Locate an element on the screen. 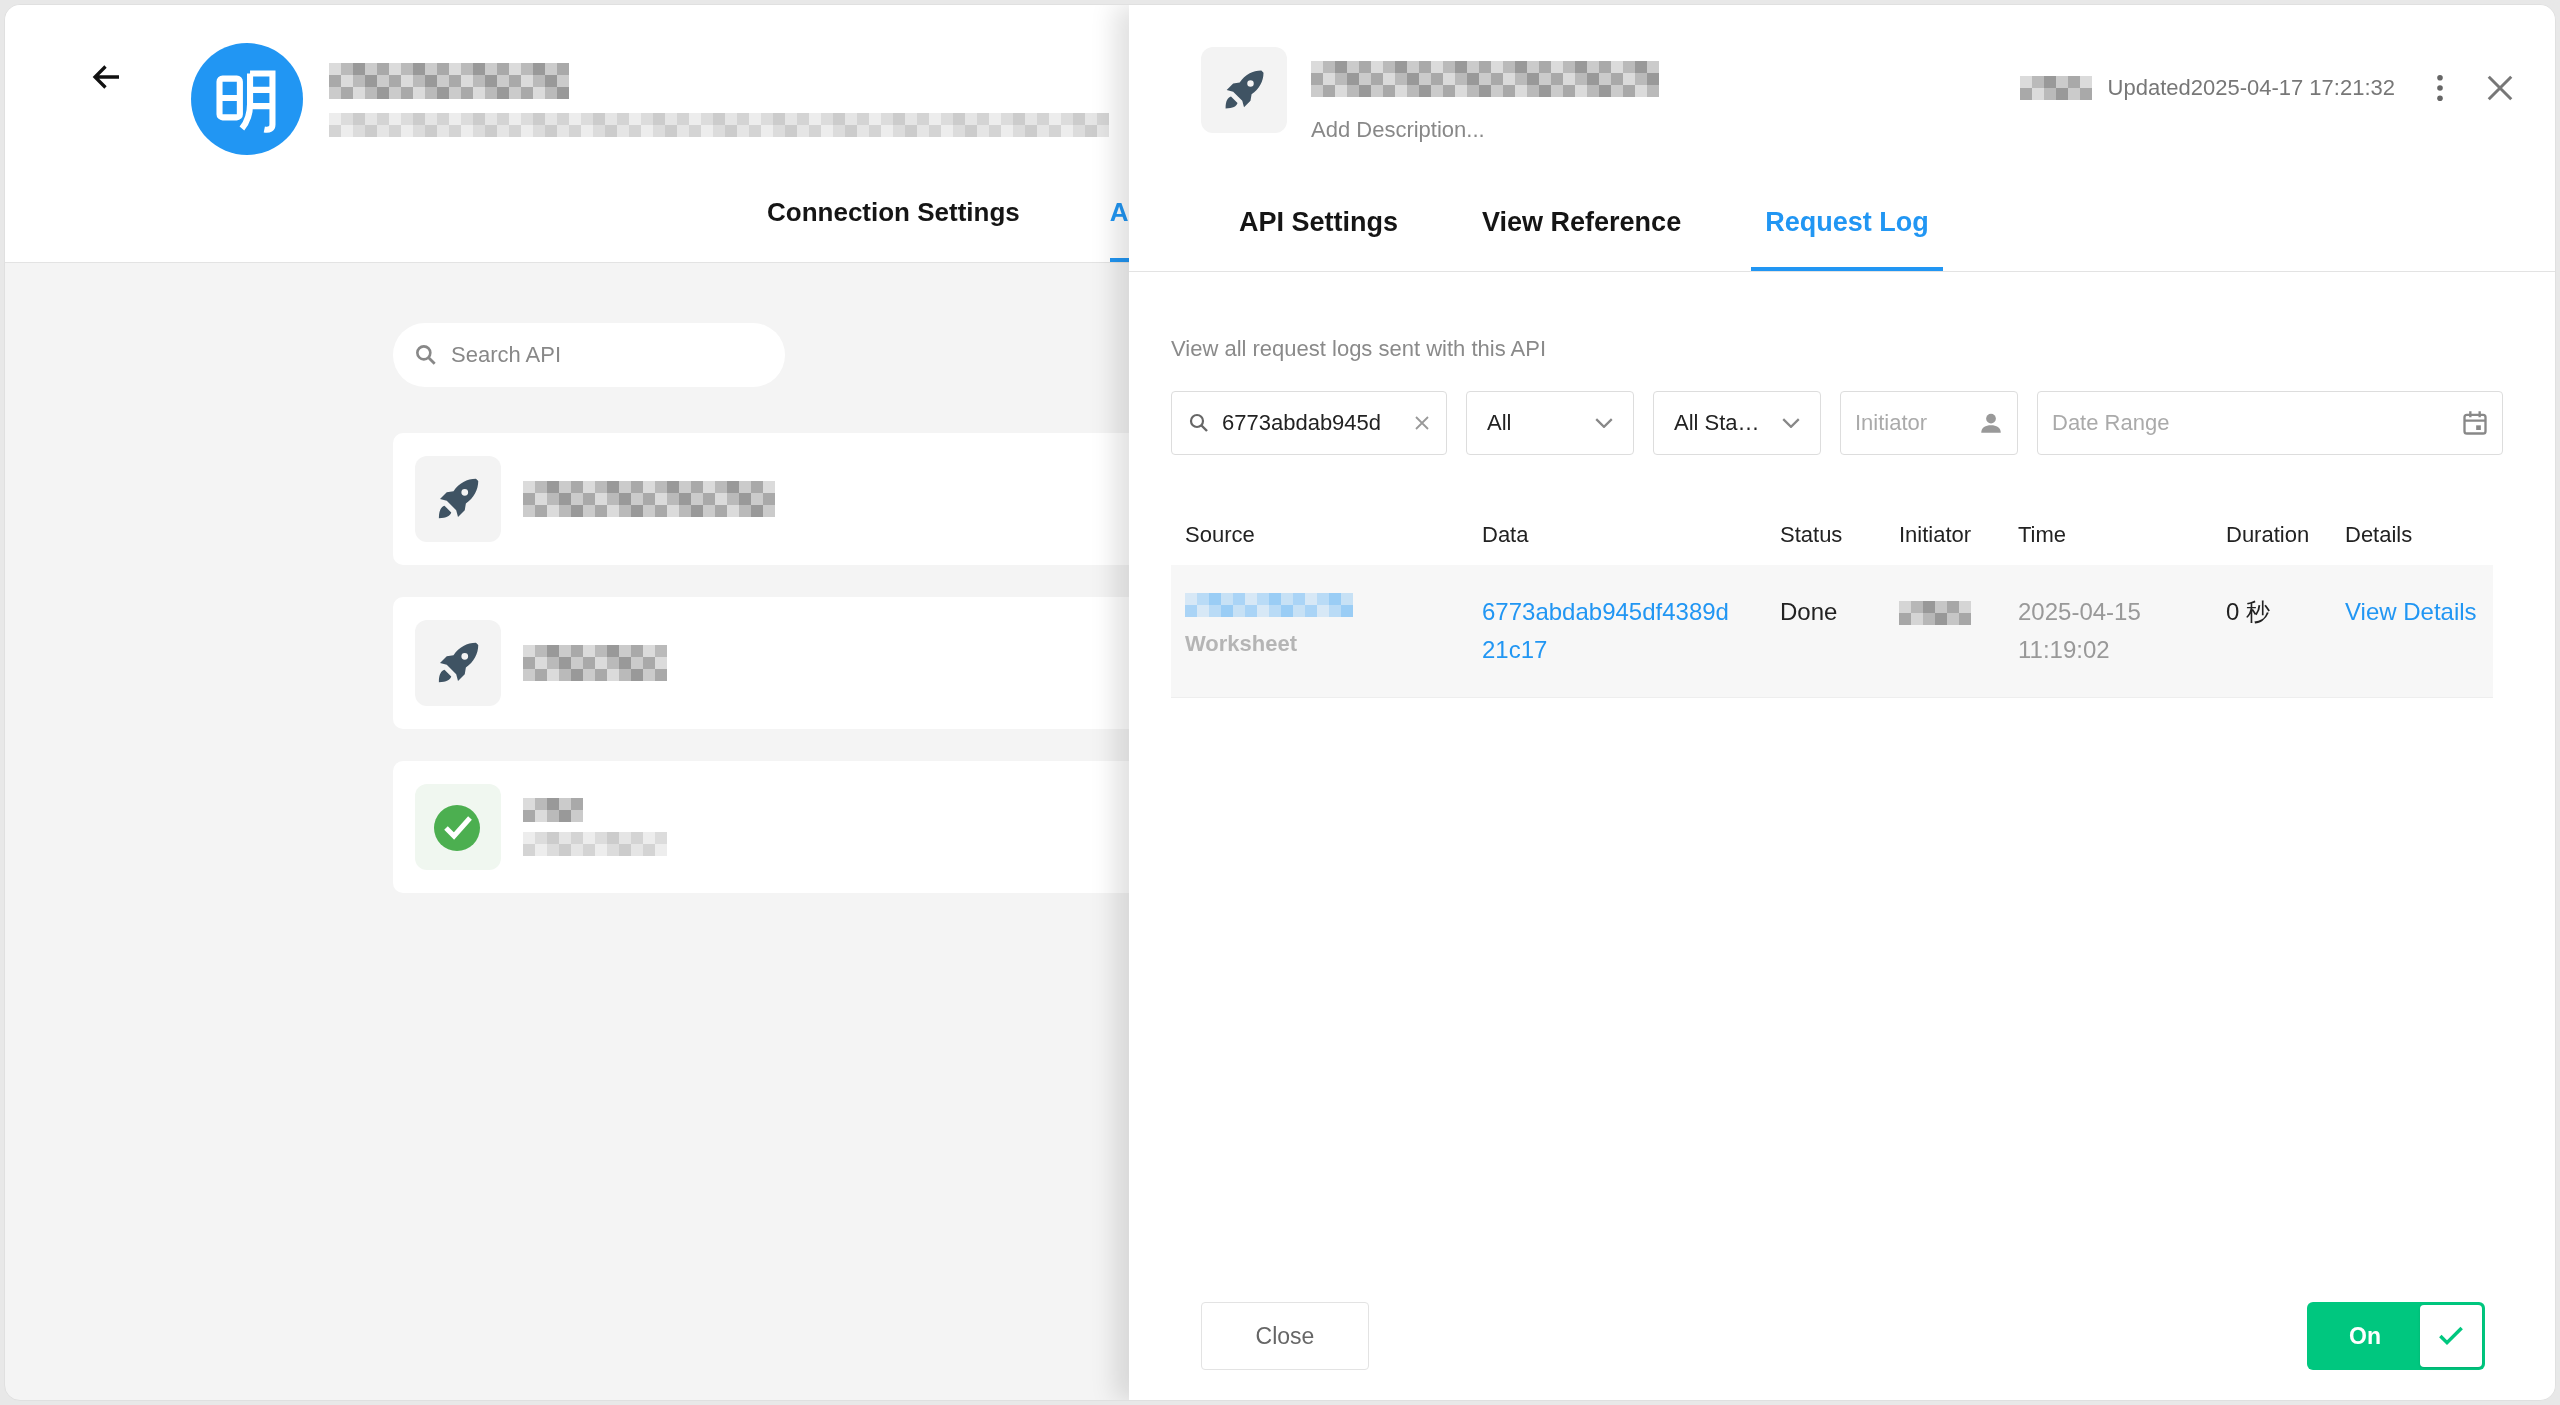 This screenshot has height=1405, width=2560. source-type: Worksheet is located at coordinates (1242, 643).